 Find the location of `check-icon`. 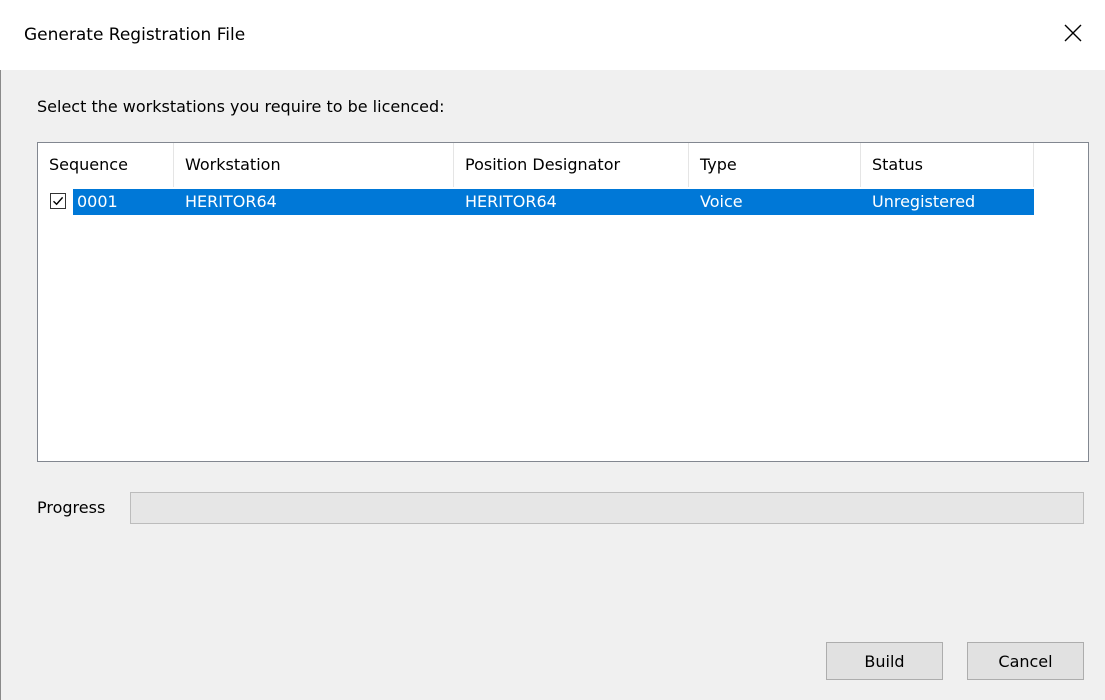

check-icon is located at coordinates (58, 201).